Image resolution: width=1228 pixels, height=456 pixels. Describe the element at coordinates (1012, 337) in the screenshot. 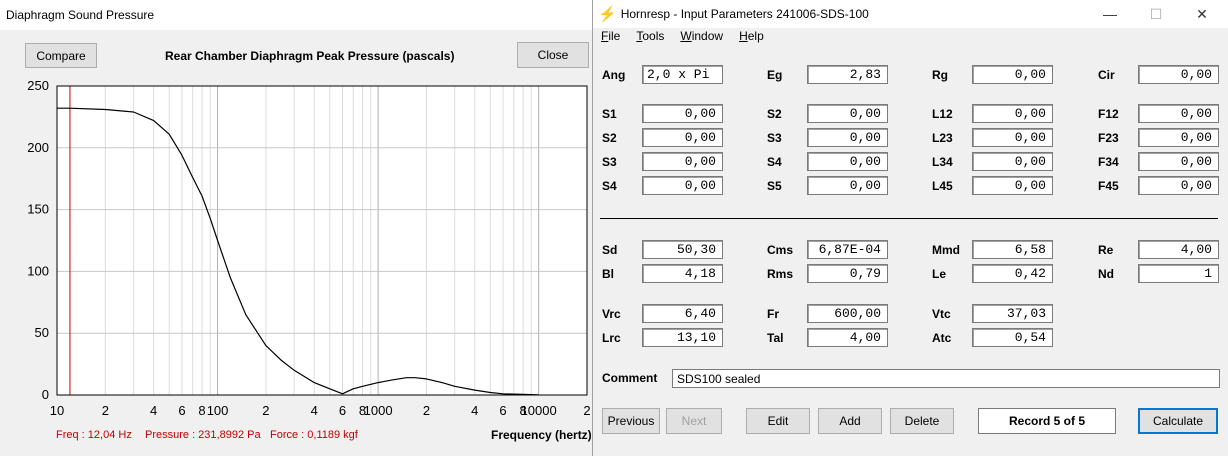

I see `param-field-atc: 0,54` at that location.